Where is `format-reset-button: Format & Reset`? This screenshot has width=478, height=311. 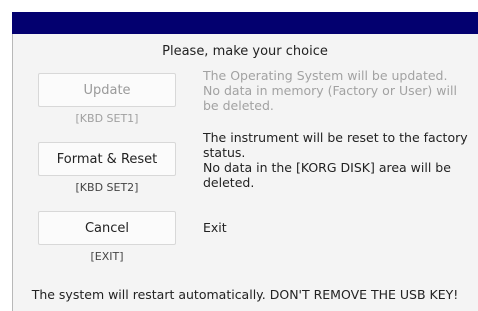 format-reset-button: Format & Reset is located at coordinates (107, 159).